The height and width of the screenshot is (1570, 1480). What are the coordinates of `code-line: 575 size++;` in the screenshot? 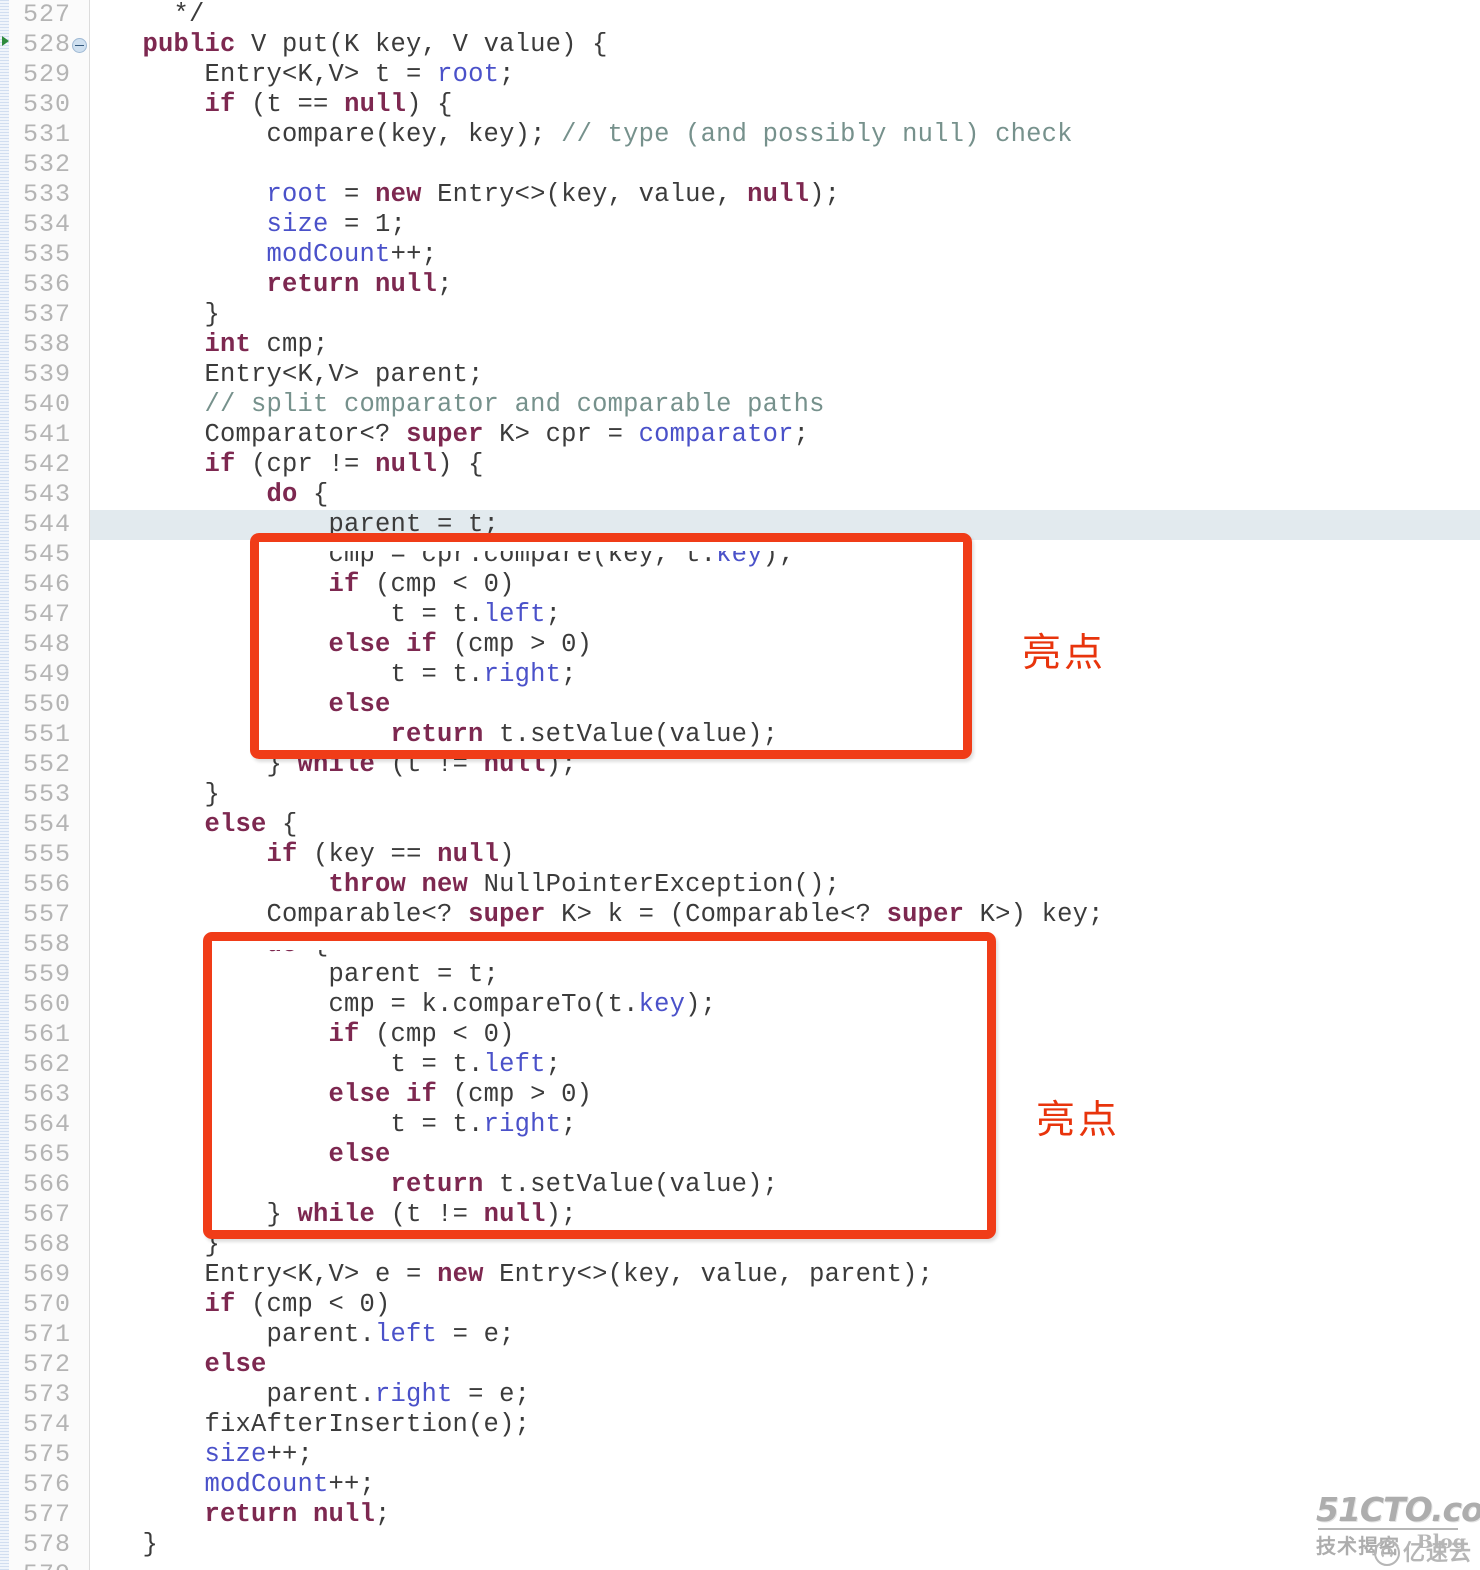 It's located at (740, 1455).